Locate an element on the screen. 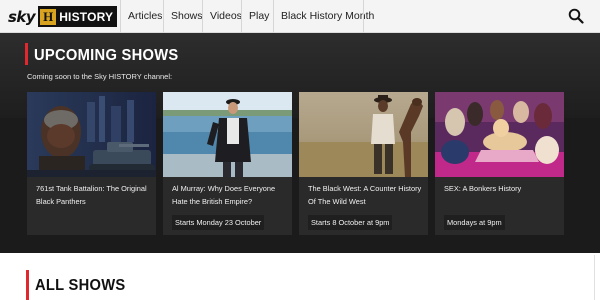 The width and height of the screenshot is (600, 300). logo-history-box: H HISTORY is located at coordinates (78, 16).